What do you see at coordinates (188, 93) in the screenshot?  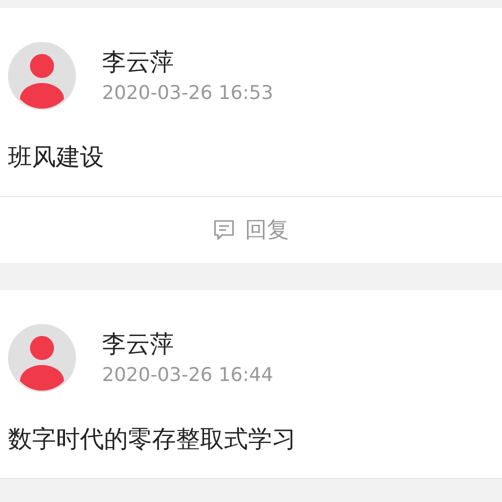 I see `post-time: 2020-03-26 16:53` at bounding box center [188, 93].